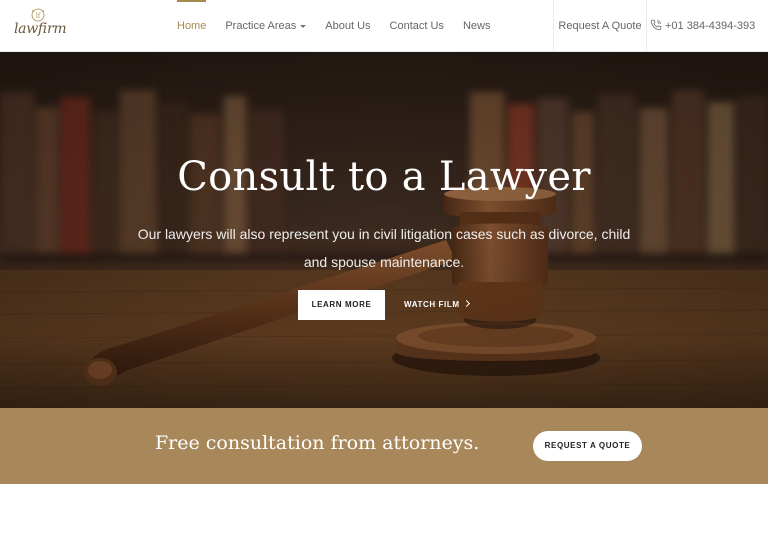 This screenshot has width=768, height=550. What do you see at coordinates (317, 443) in the screenshot?
I see `consultation-text: Free consultation from attorneys.` at bounding box center [317, 443].